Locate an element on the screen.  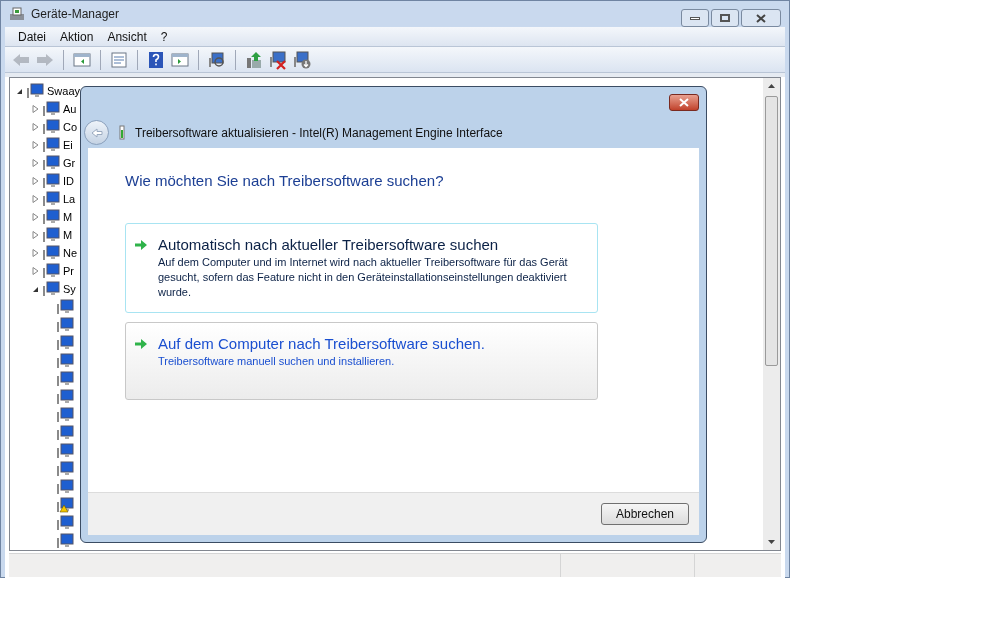
scroll-down-icon is located at coordinates (771, 542).